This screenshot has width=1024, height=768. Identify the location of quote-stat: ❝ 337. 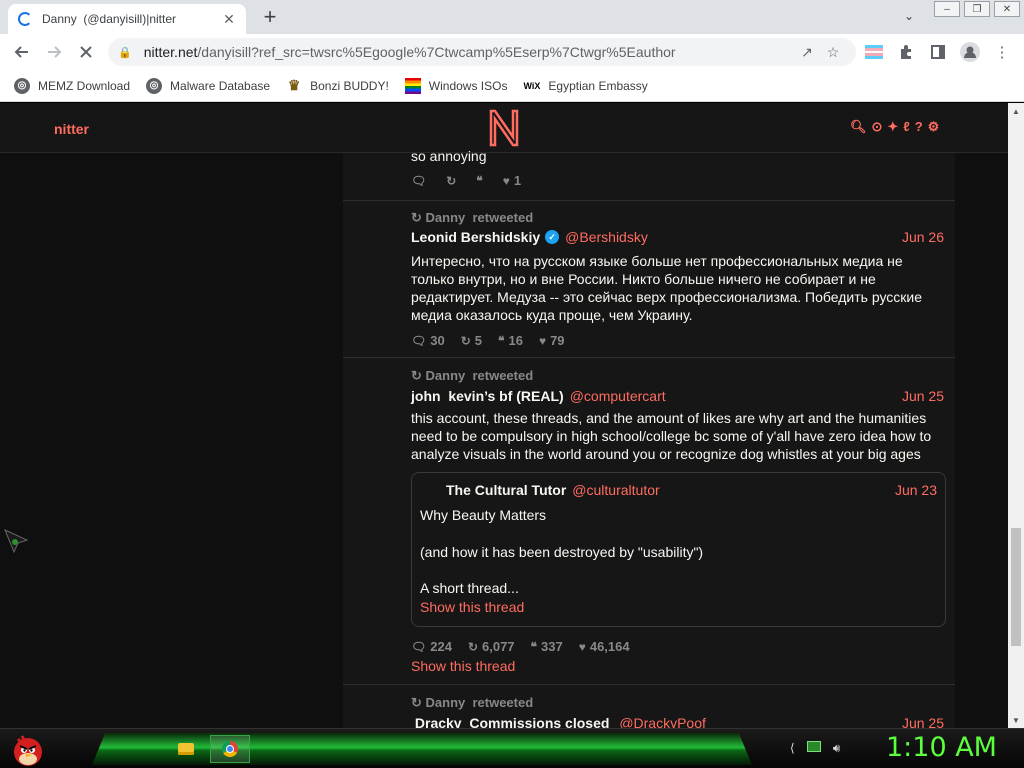
(547, 646).